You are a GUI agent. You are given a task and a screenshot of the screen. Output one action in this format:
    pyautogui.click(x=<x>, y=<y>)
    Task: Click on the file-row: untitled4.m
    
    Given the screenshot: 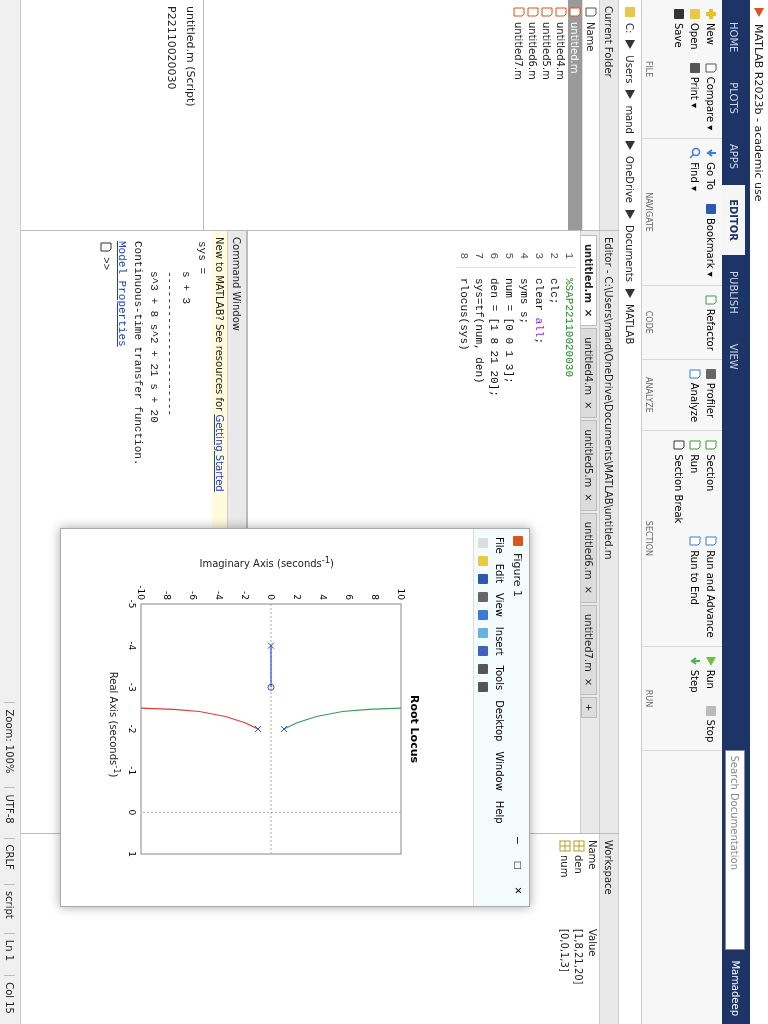 What is the action you would take?
    pyautogui.click(x=561, y=115)
    